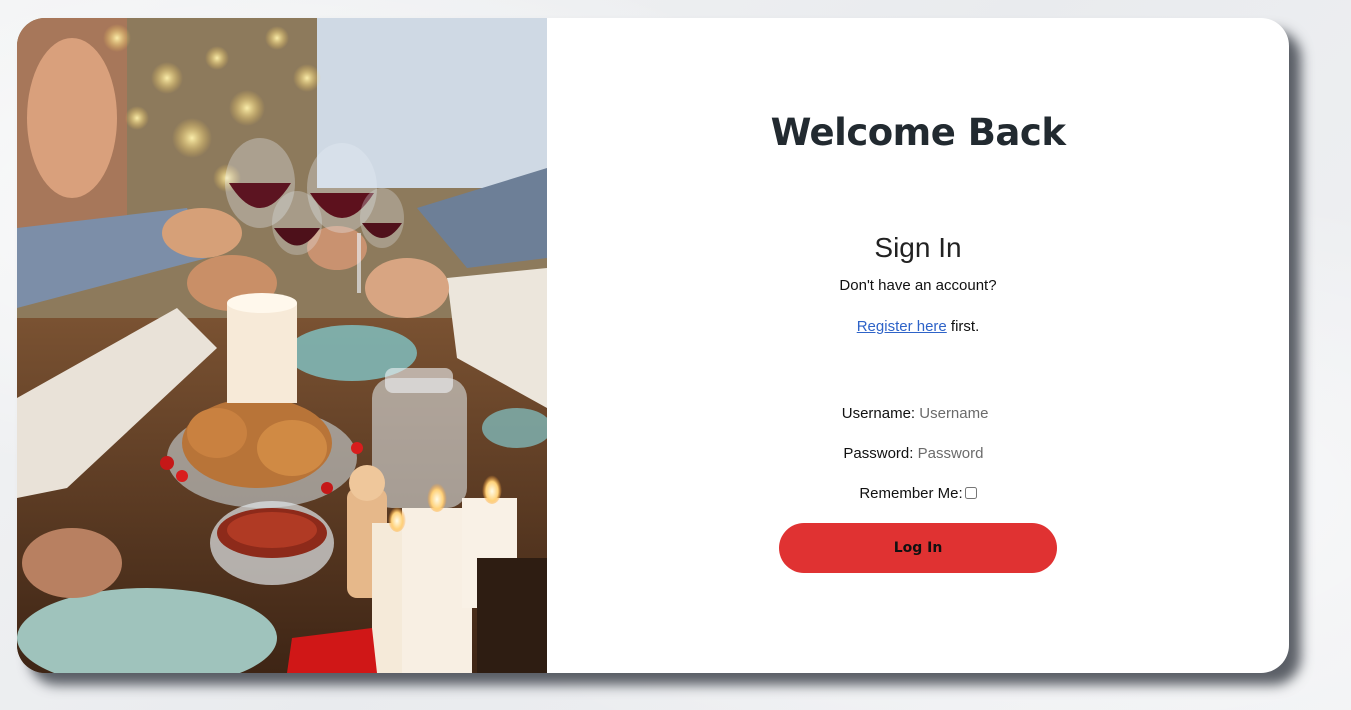  Describe the element at coordinates (911, 493) in the screenshot. I see `remember-label: Remember Me:` at that location.